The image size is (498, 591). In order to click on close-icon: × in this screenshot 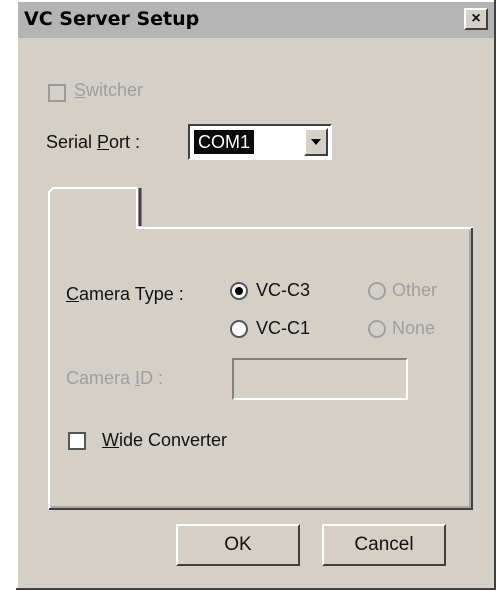, I will do `click(476, 19)`.